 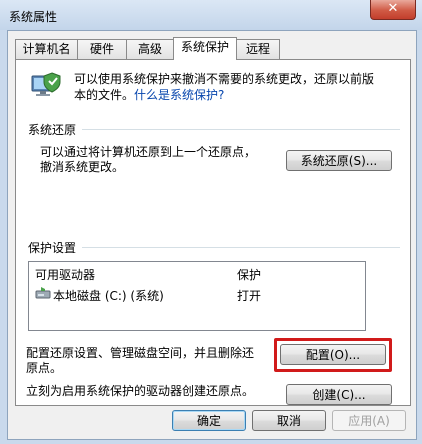 What do you see at coordinates (179, 95) in the screenshot?
I see `what-is-system-protection-link: 什么是系统保护?` at bounding box center [179, 95].